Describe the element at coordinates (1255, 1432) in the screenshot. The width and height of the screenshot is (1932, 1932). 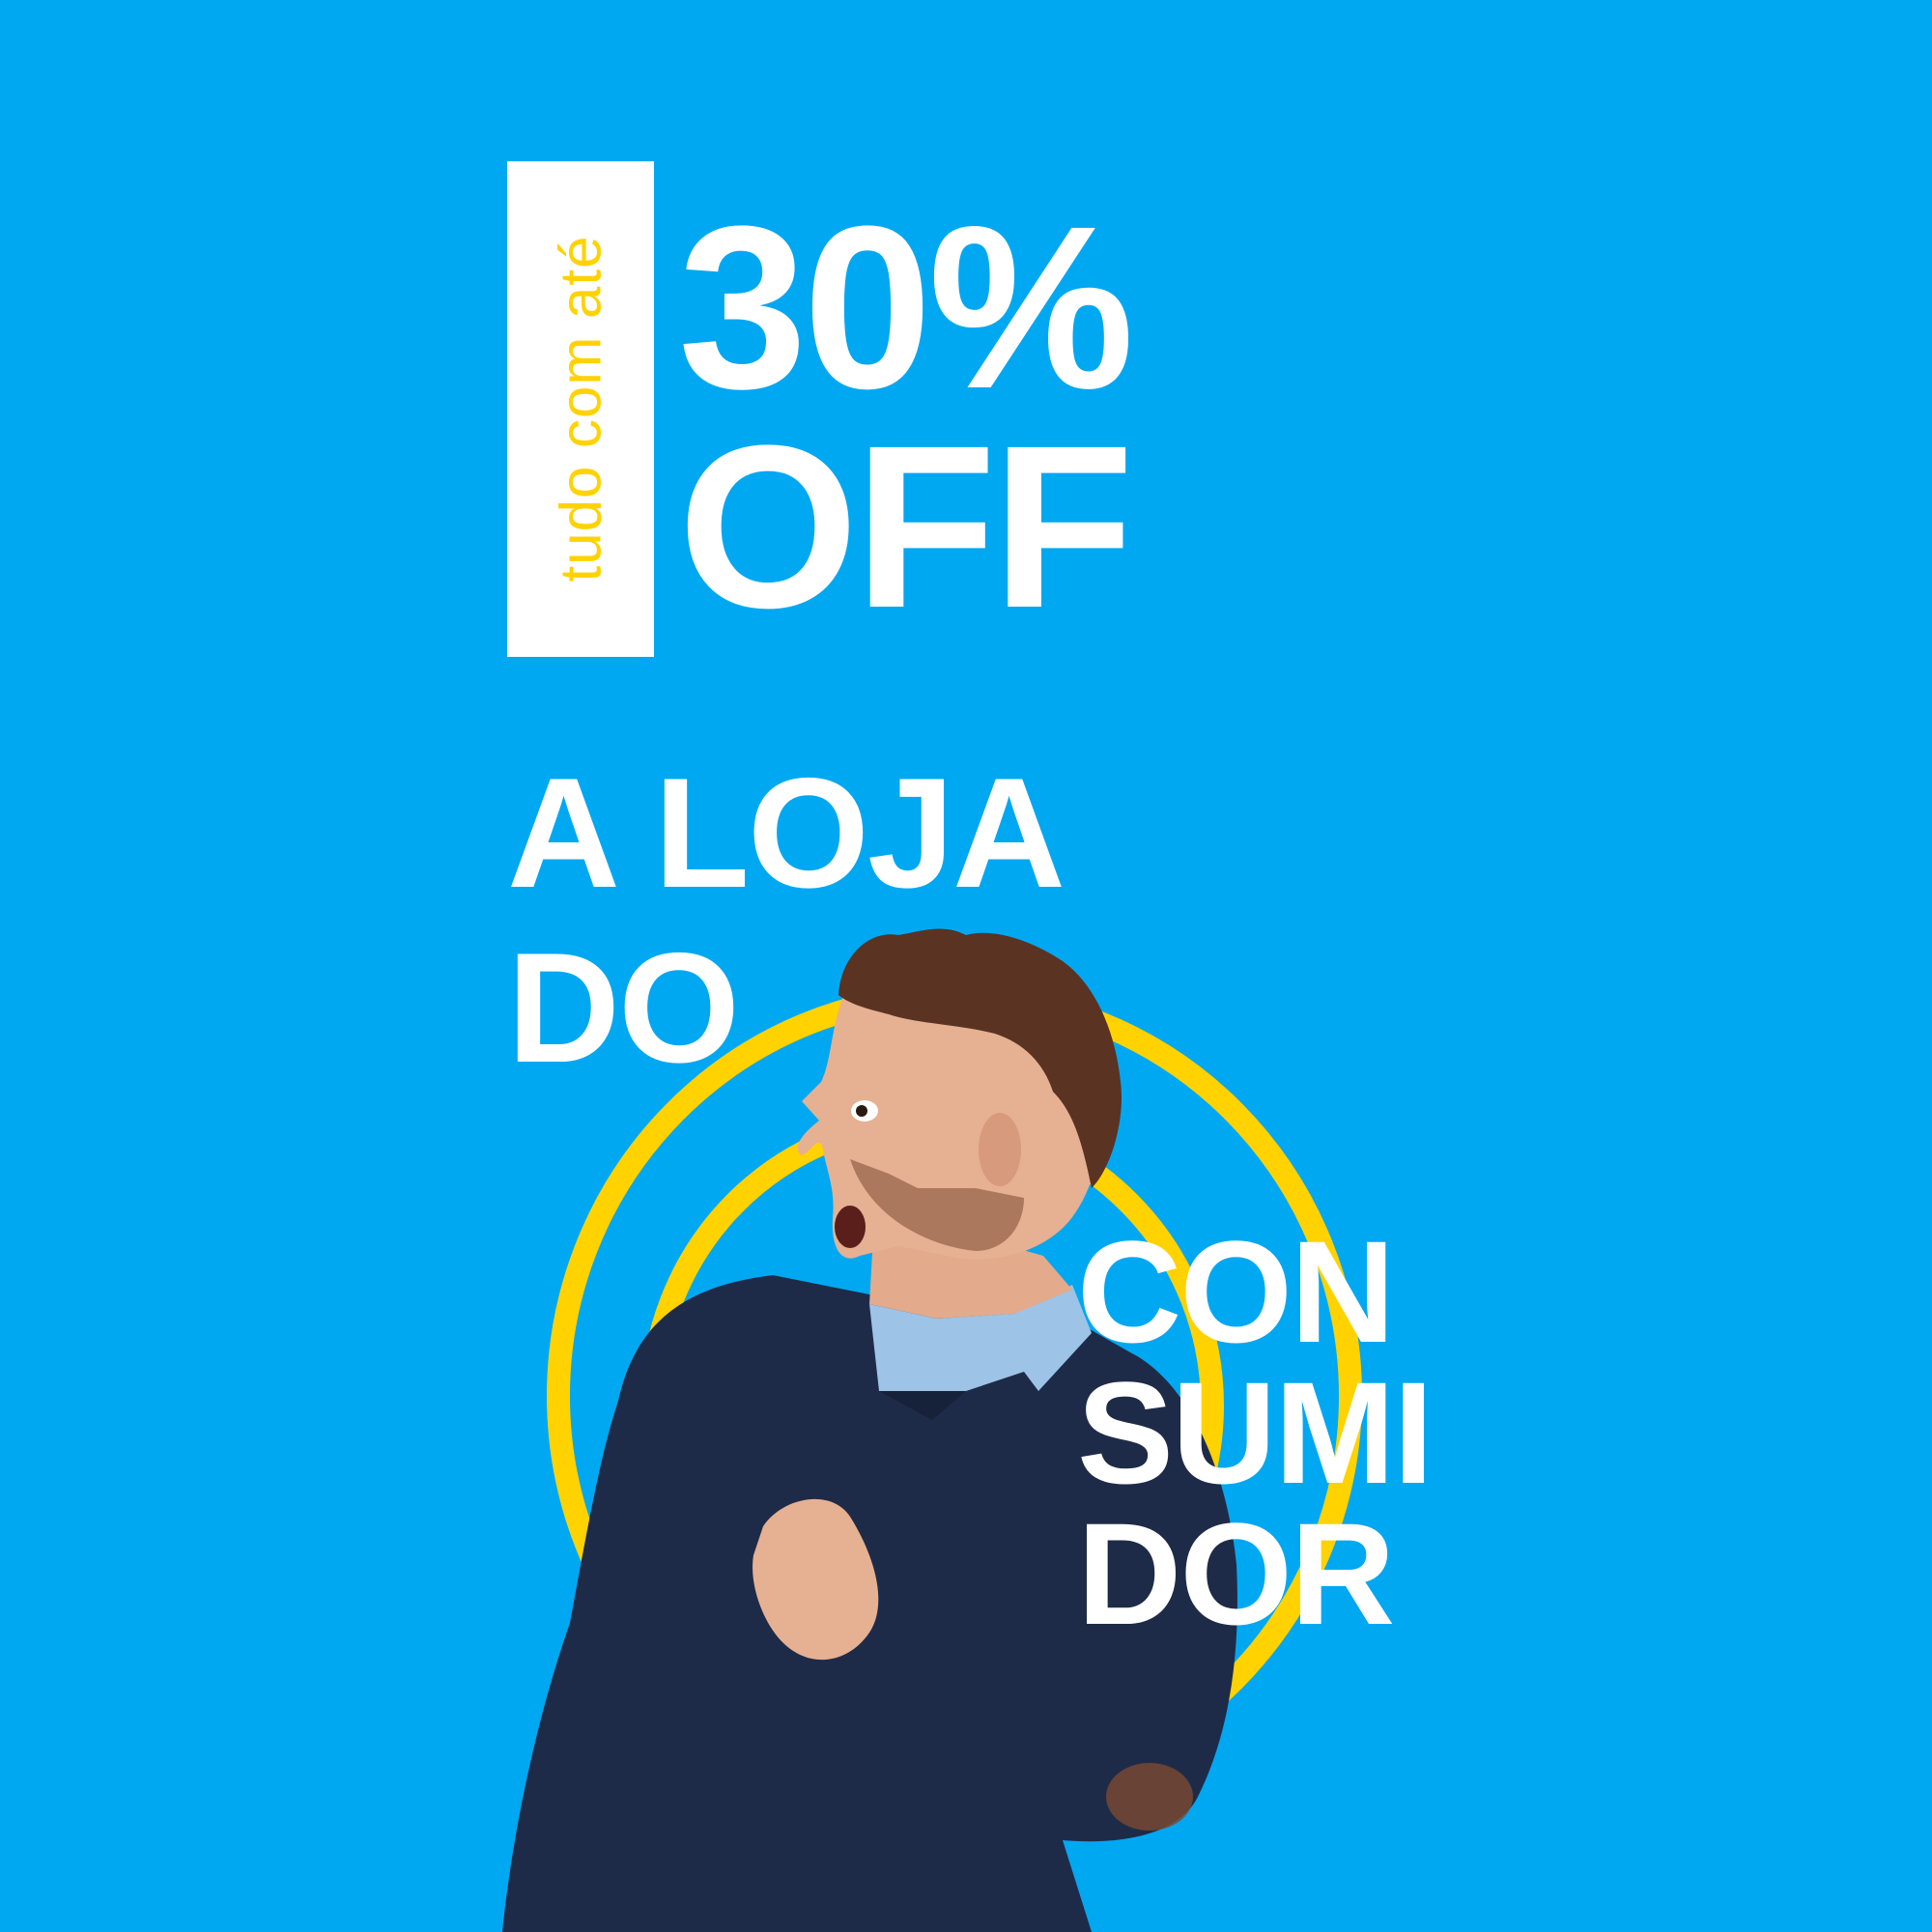
I see `headline-word-part-2: SUMI` at that location.